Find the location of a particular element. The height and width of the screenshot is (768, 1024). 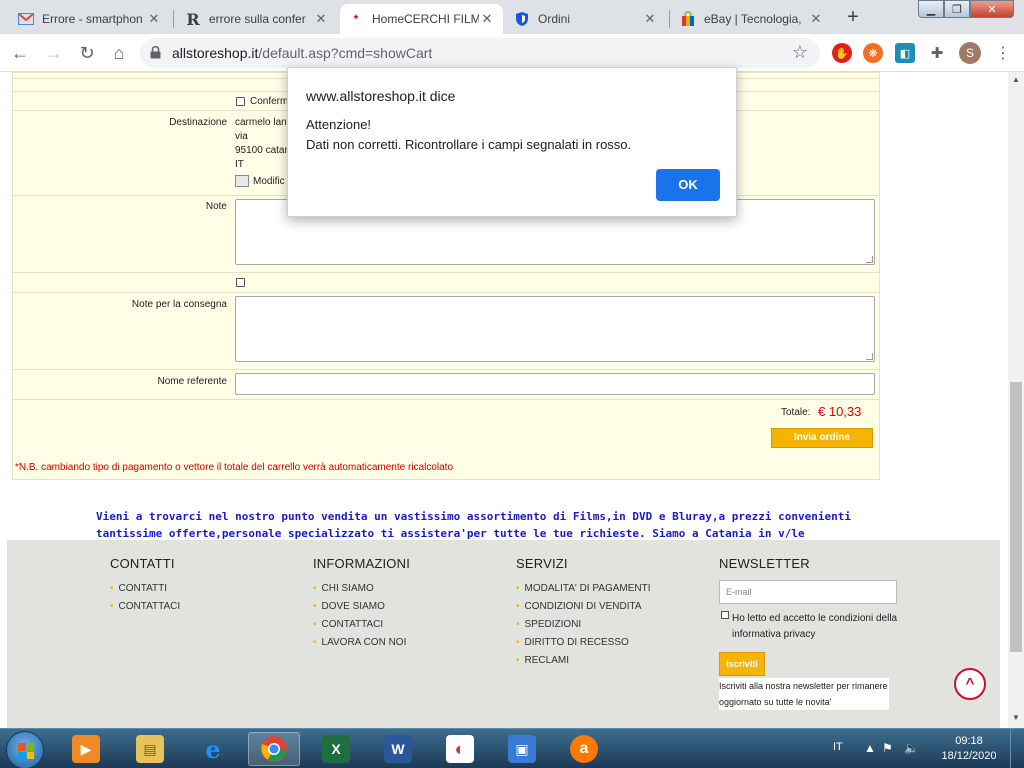

taskbar-chrome is located at coordinates (274, 749).